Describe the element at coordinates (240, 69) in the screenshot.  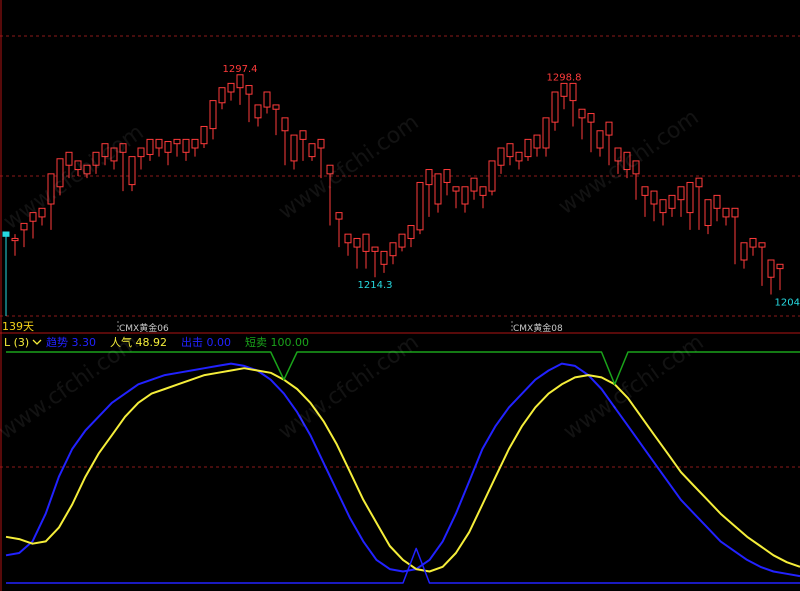
I see `price-label-high-1: 1297.4` at that location.